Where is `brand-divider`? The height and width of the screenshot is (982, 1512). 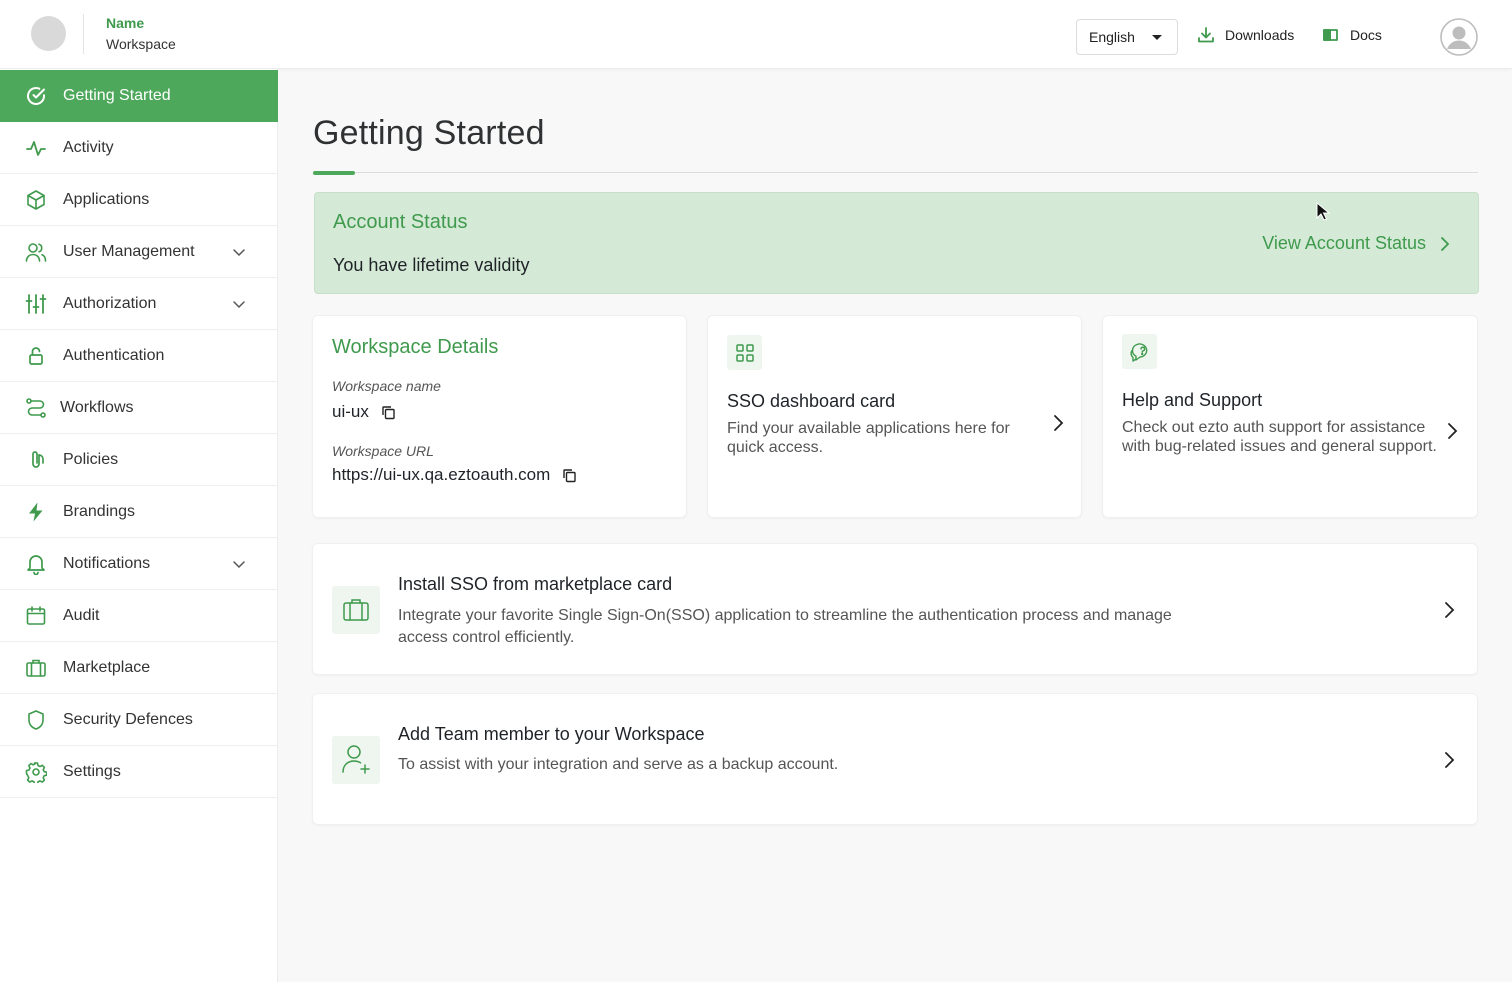 brand-divider is located at coordinates (83, 34).